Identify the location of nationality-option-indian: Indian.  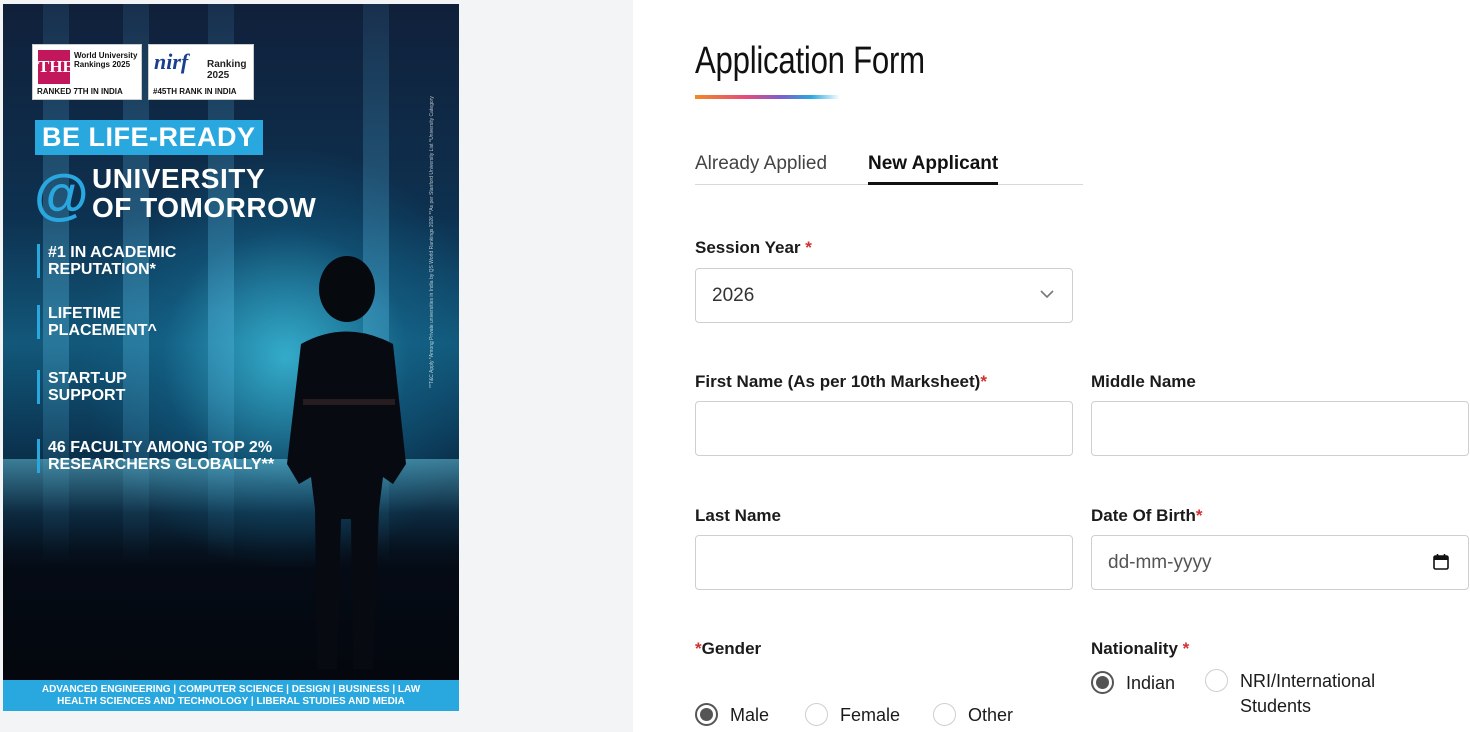
(1133, 683).